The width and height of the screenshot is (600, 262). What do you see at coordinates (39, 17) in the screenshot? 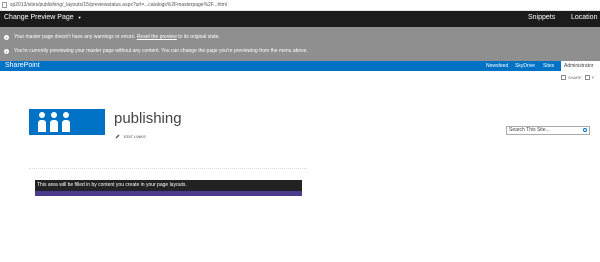
I see `change-preview-label: Change Preview Page` at bounding box center [39, 17].